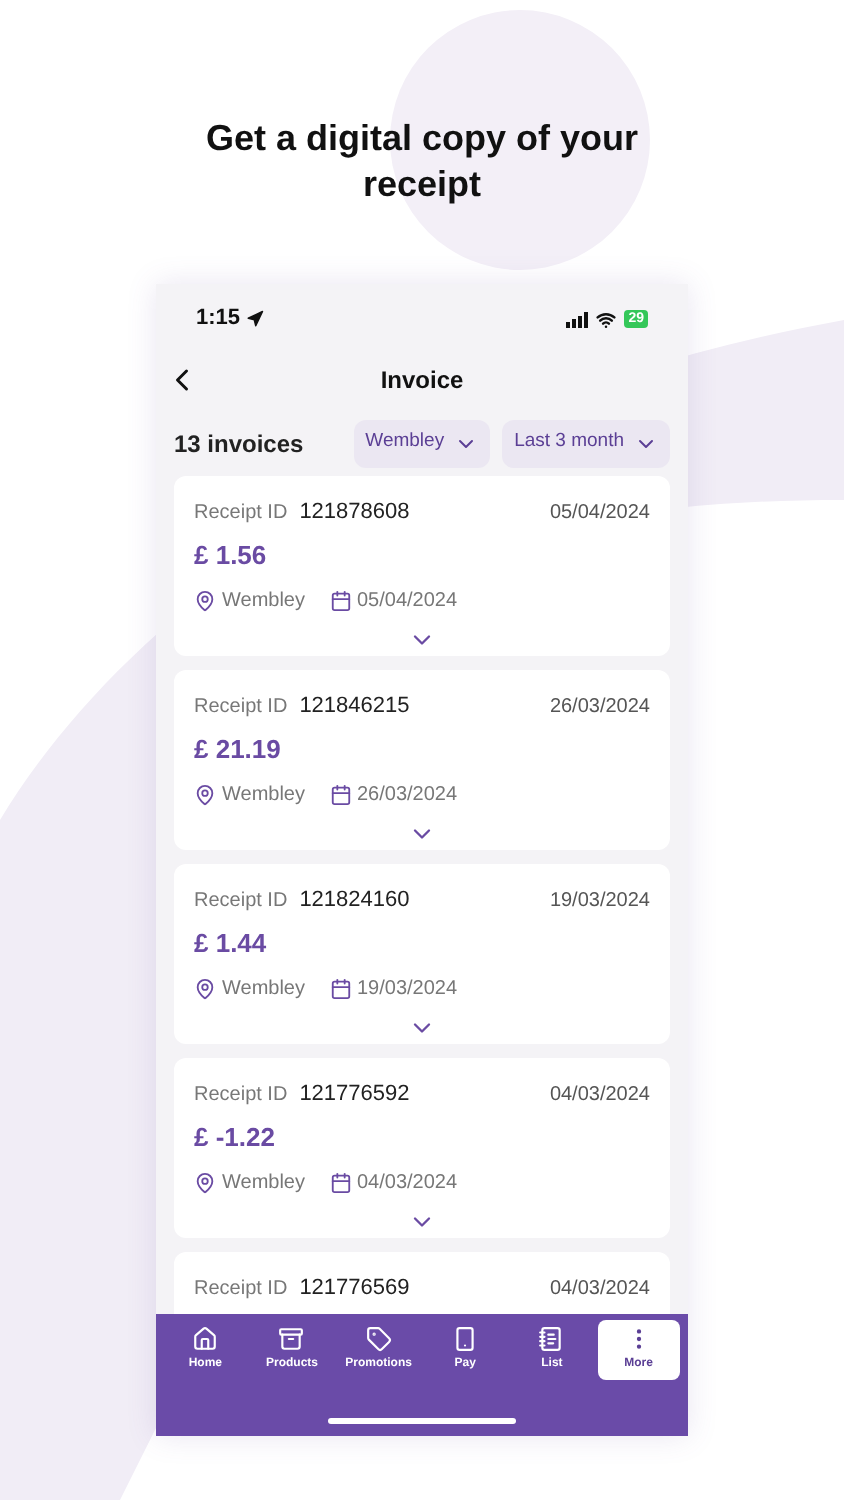  What do you see at coordinates (465, 1339) in the screenshot?
I see `phone-icon` at bounding box center [465, 1339].